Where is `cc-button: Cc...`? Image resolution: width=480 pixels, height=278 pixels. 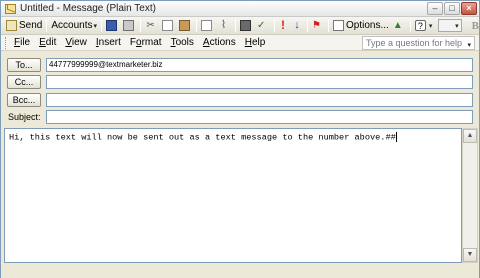 cc-button: Cc... is located at coordinates (24, 82).